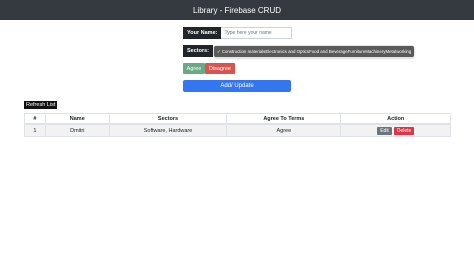 The height and width of the screenshot is (260, 474). What do you see at coordinates (35, 130) in the screenshot?
I see `row-number: 1` at bounding box center [35, 130].